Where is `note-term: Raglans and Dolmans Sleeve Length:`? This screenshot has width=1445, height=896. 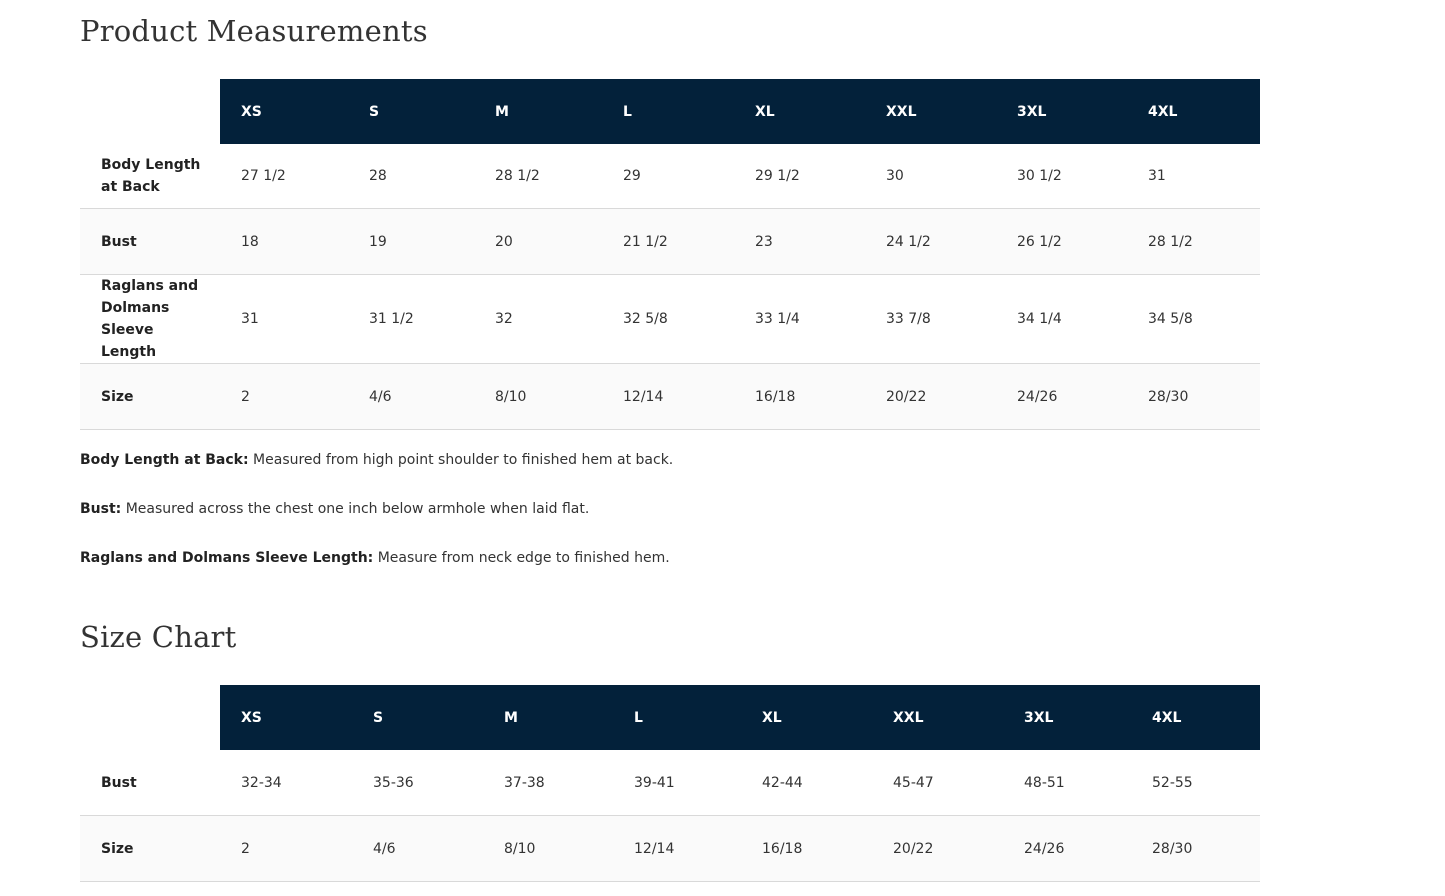
note-term: Raglans and Dolmans Sleeve Length: is located at coordinates (227, 558).